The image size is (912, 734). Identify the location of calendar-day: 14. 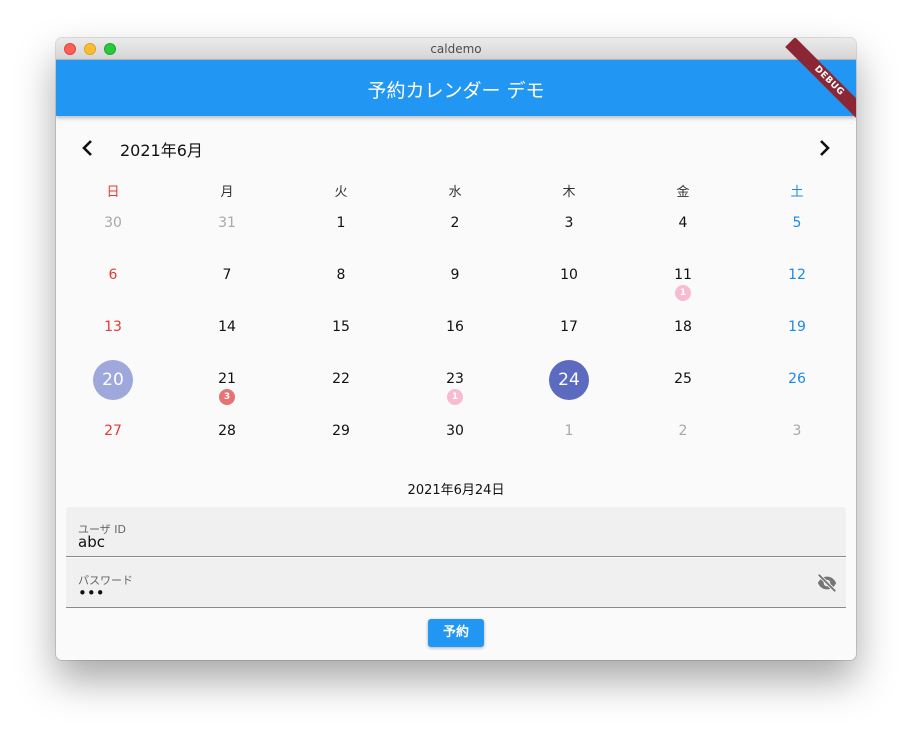
(227, 336).